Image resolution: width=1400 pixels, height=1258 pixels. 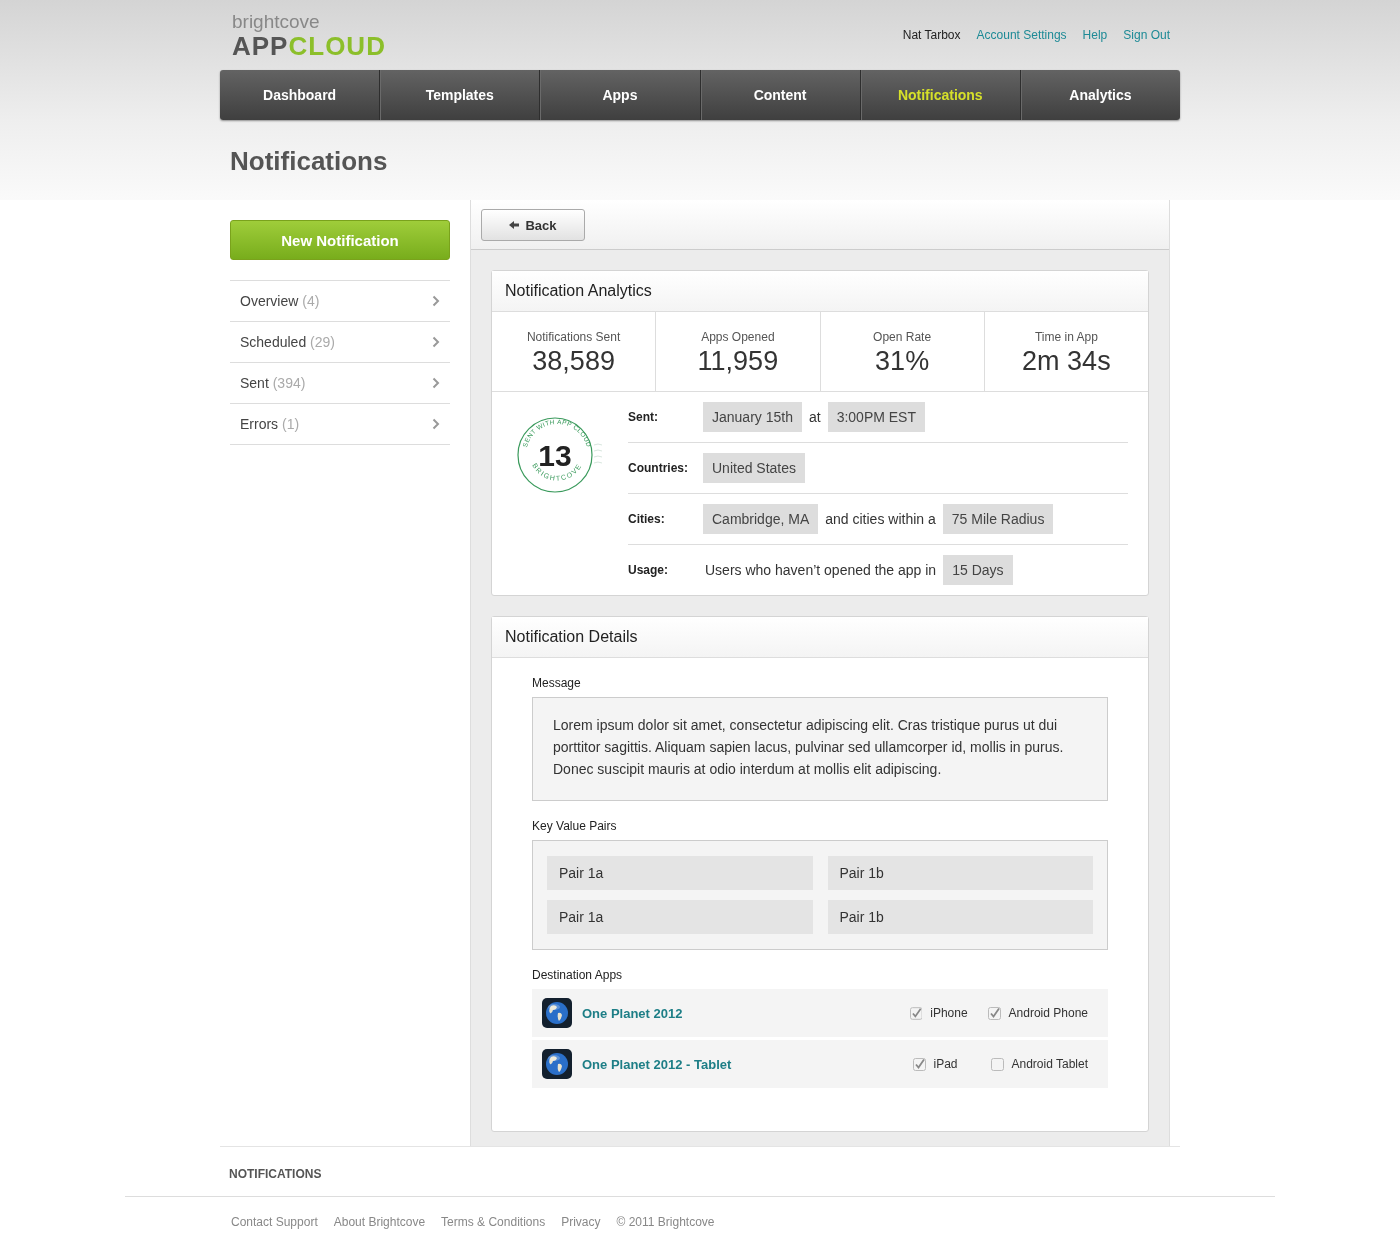 What do you see at coordinates (945, 1064) in the screenshot?
I see `device-label: iPad` at bounding box center [945, 1064].